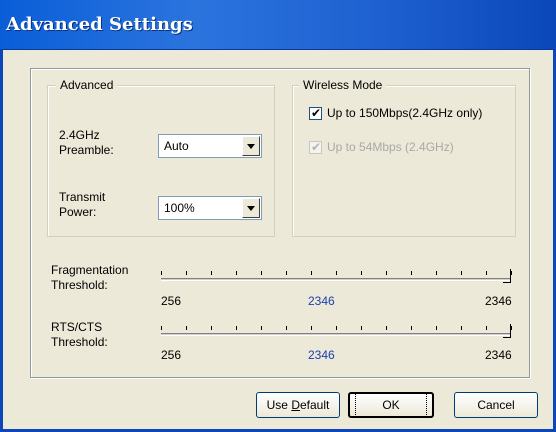 This screenshot has height=432, width=556. I want to click on mode-150mbps-label: Up to 150Mbps(2.4GHz only), so click(404, 113).